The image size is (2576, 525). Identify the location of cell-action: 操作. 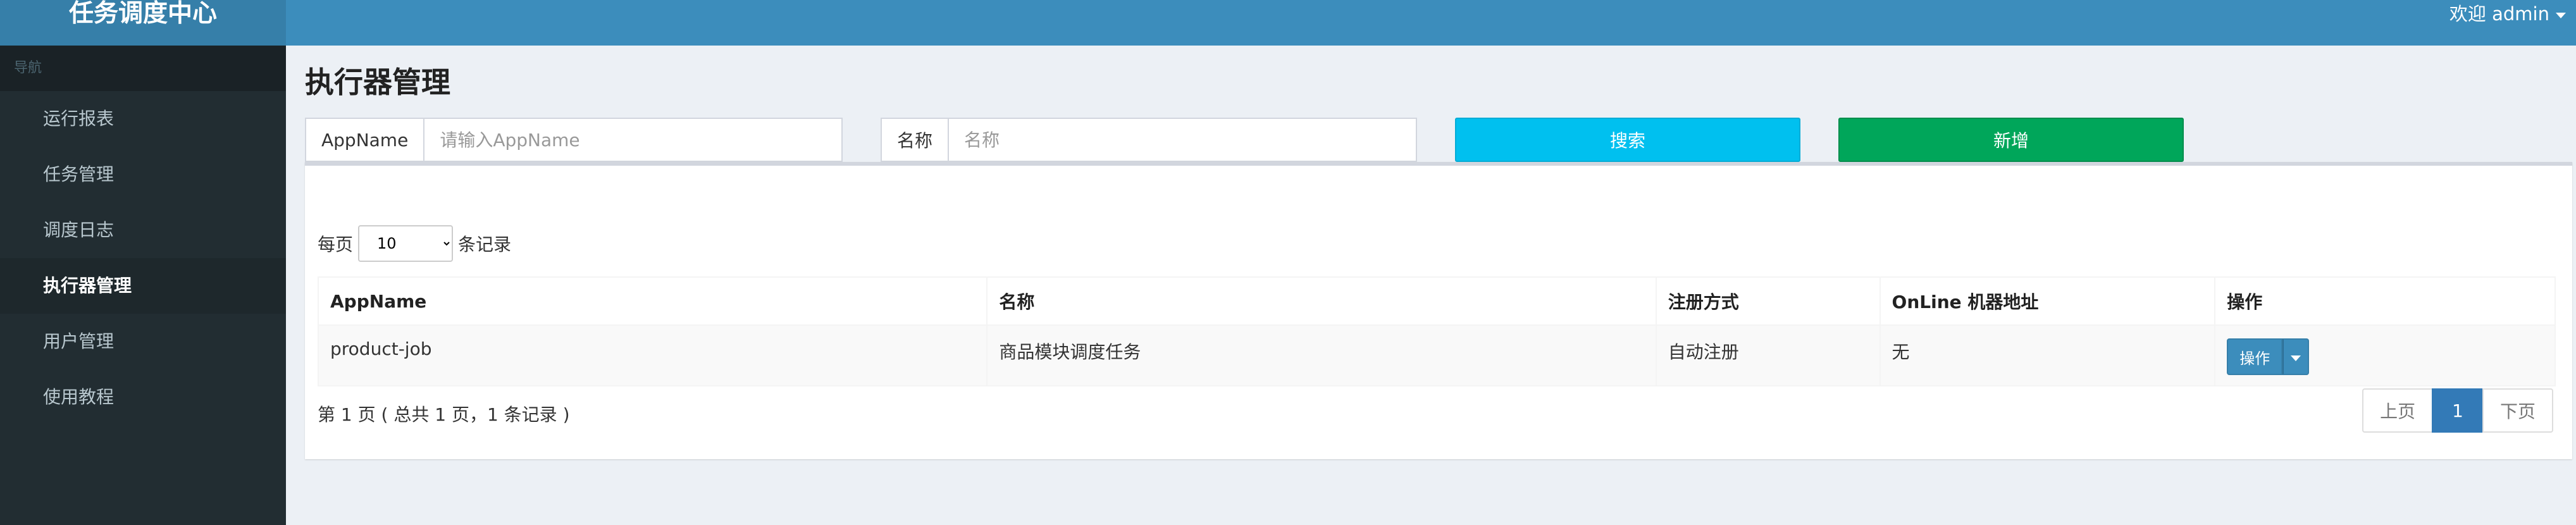
(2385, 355).